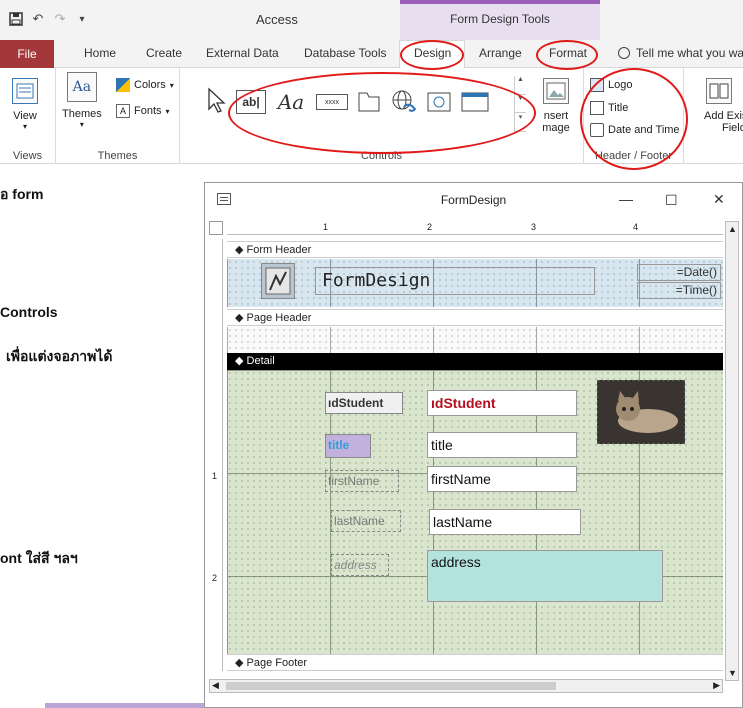 The width and height of the screenshot is (743, 708). I want to click on title-textbox: title, so click(502, 445).